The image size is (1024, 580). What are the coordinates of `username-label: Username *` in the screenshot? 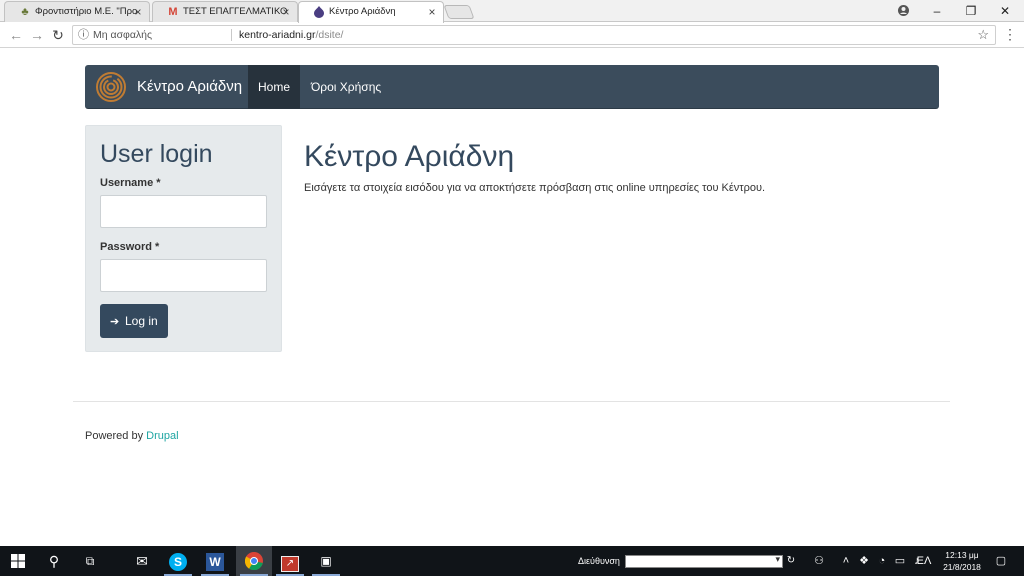 It's located at (130, 183).